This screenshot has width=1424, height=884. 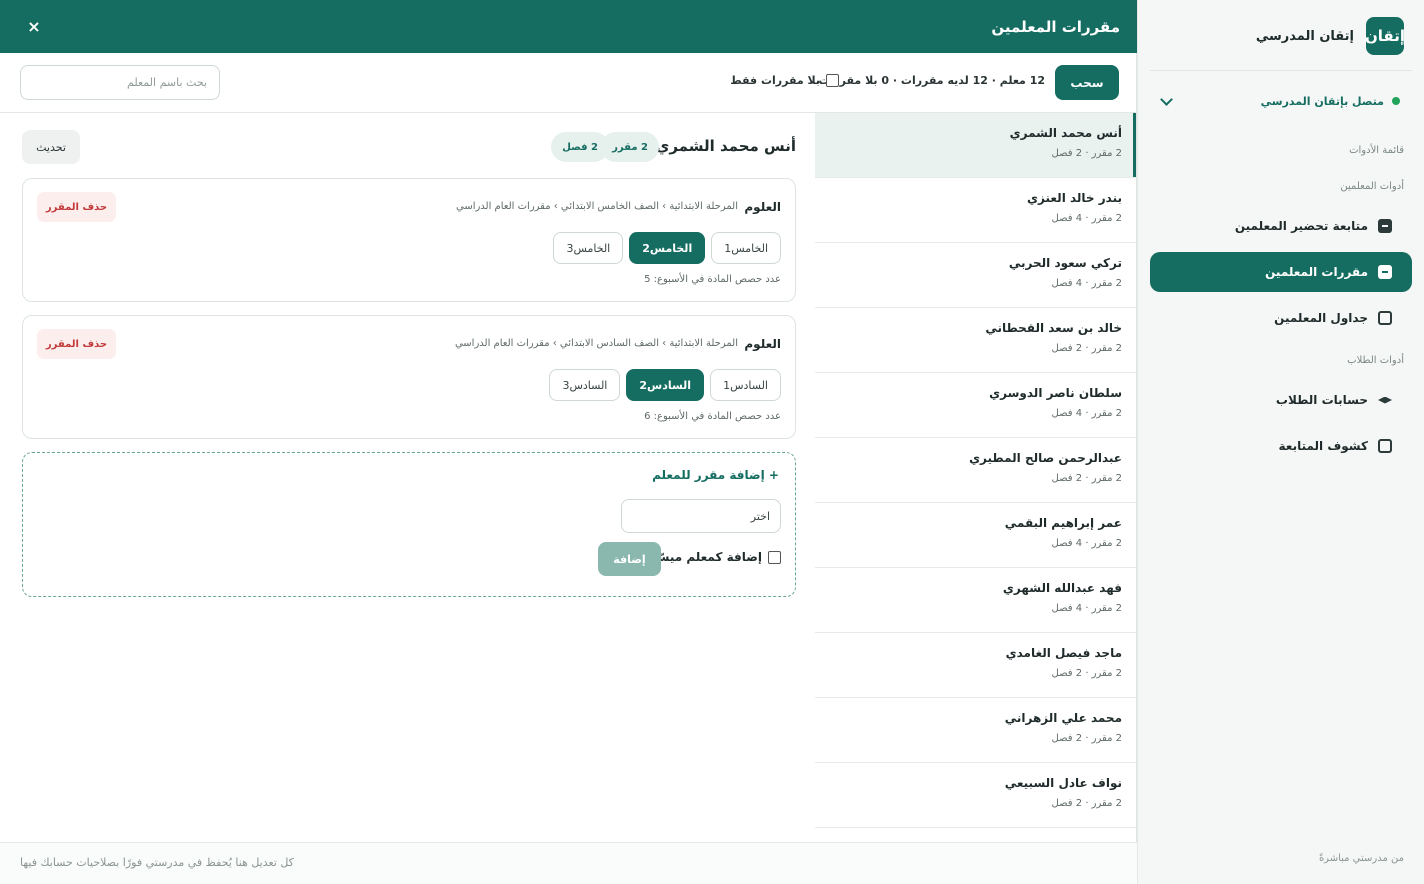 I want to click on class-chip: الخامس1, so click(x=746, y=248).